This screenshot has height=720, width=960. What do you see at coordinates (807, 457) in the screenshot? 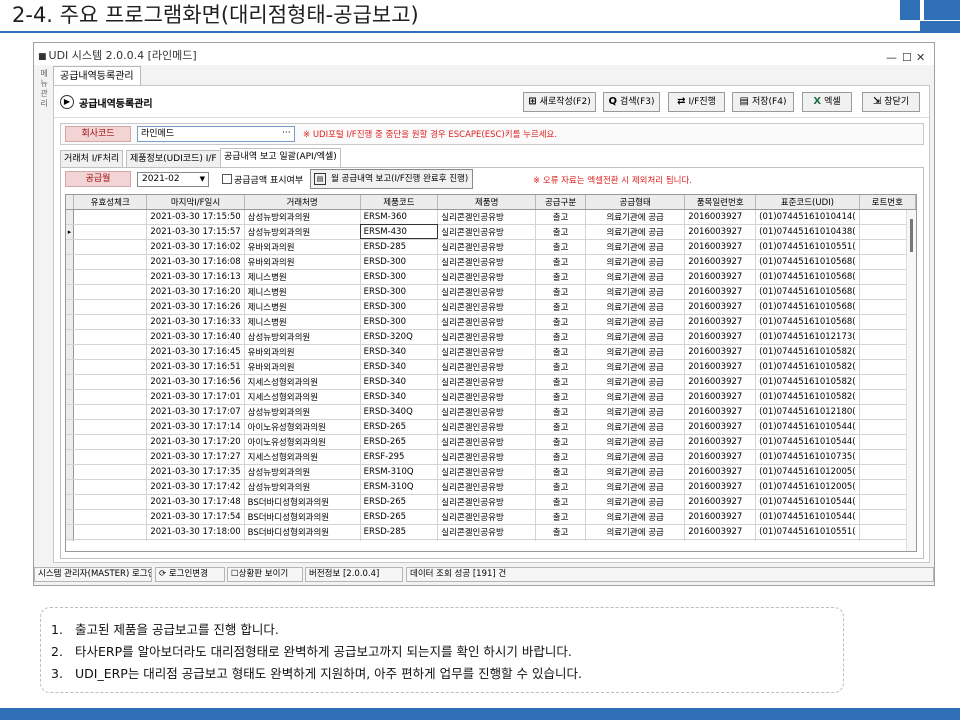
I see `table-cell: (01)07445161010735(` at bounding box center [807, 457].